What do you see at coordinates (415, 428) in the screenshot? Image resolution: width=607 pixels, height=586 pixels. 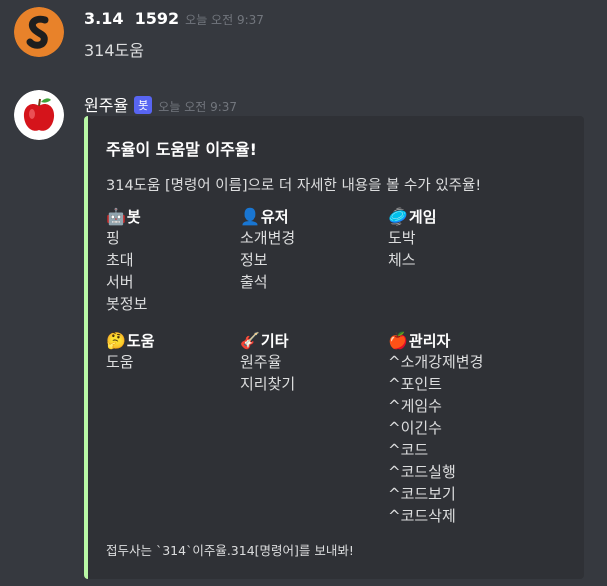 I see `command-item: ^이긴수` at bounding box center [415, 428].